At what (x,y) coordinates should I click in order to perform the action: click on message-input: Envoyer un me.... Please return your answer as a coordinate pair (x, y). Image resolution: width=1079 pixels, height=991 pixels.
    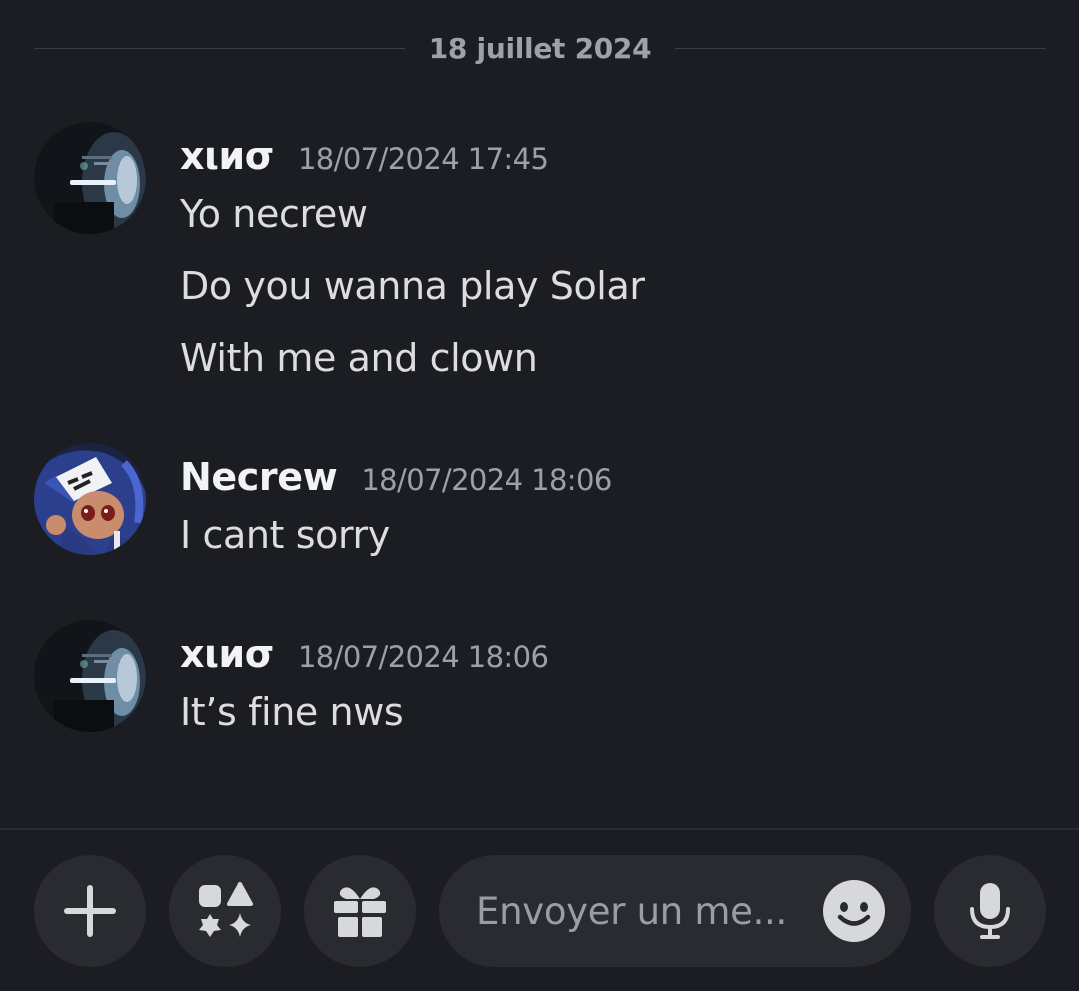
    Looking at the image, I should click on (675, 911).